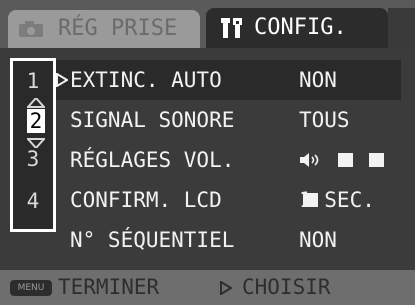 This screenshot has height=305, width=415. What do you see at coordinates (33, 81) in the screenshot?
I see `page-number: 1` at bounding box center [33, 81].